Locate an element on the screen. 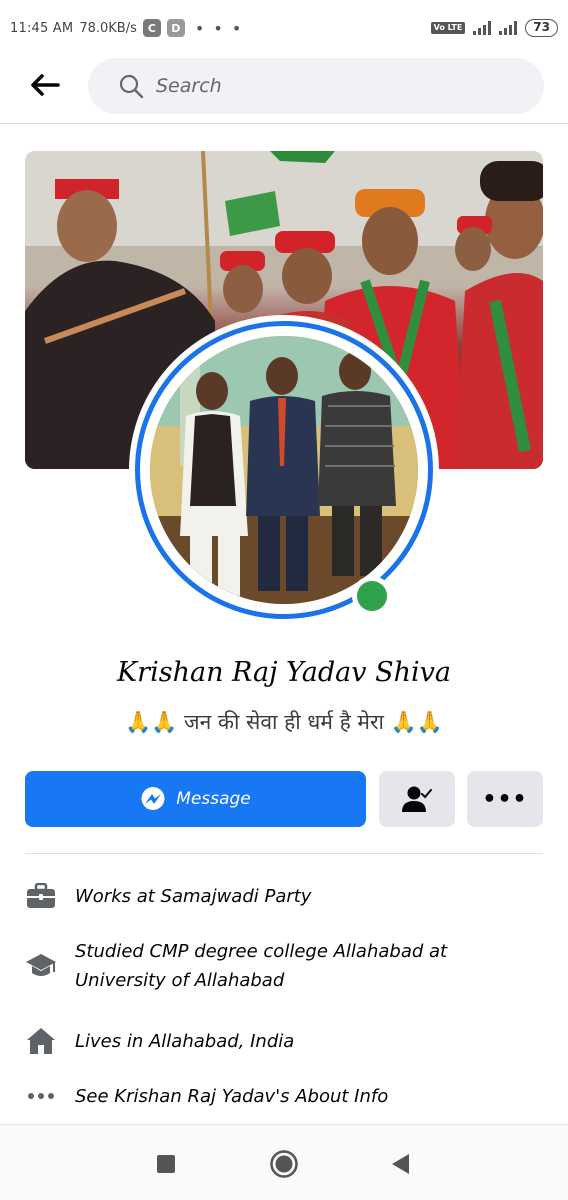 This screenshot has height=1200, width=568. info-about-link: See Krishan Raj Yadav's About Info is located at coordinates (284, 1096).